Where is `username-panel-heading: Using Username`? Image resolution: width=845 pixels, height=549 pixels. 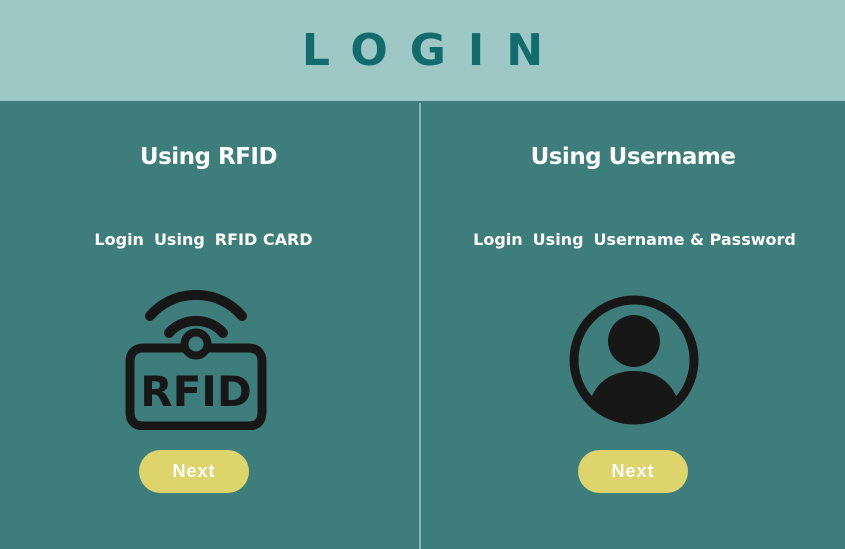
username-panel-heading: Using Username is located at coordinates (633, 157).